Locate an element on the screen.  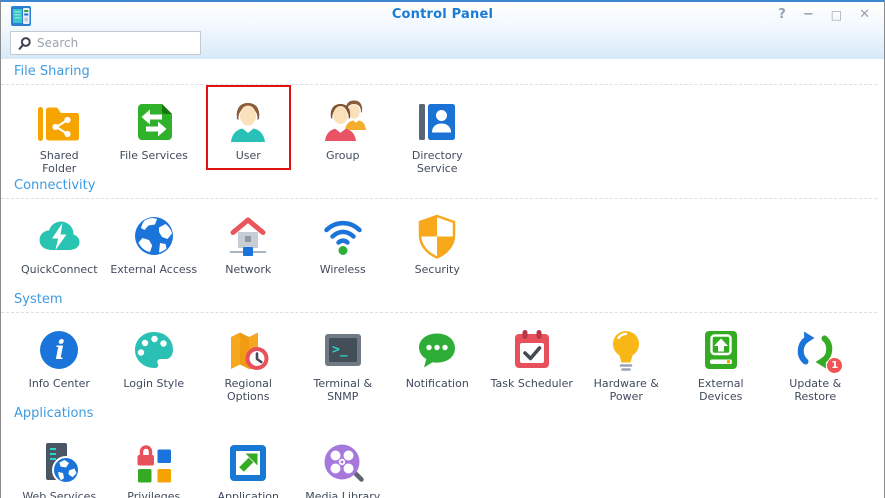
item-label: Task Scheduler is located at coordinates (531, 383).